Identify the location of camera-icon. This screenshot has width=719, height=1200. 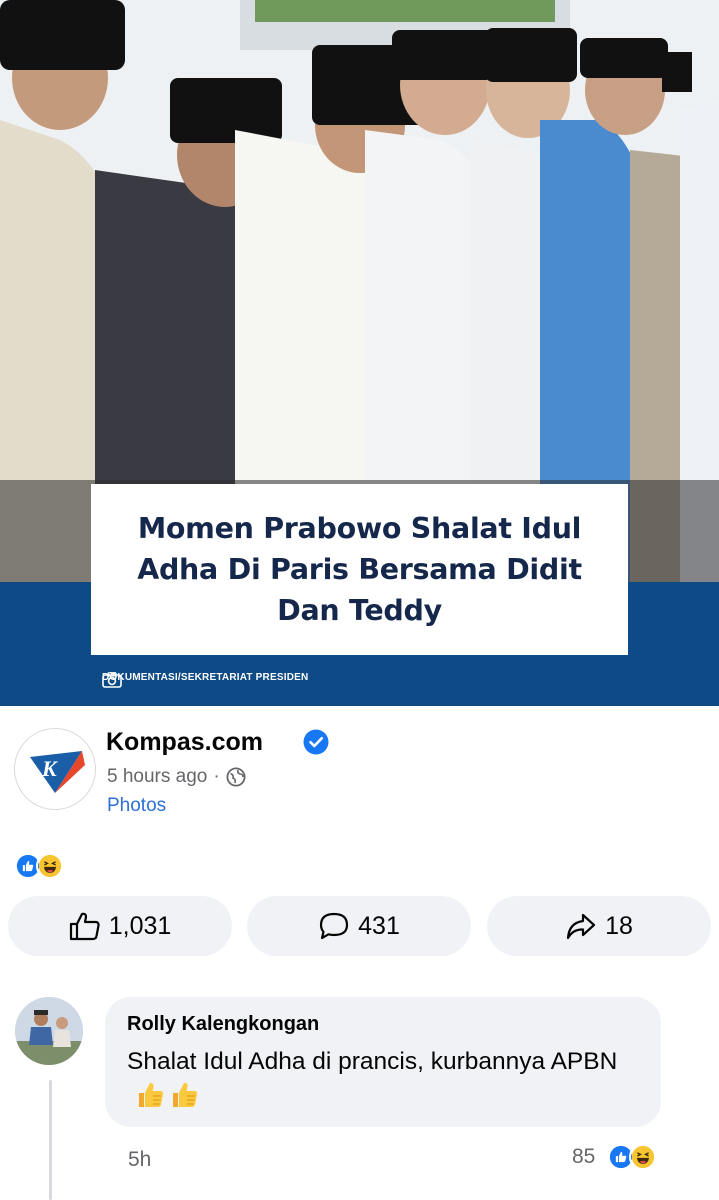
(112, 680).